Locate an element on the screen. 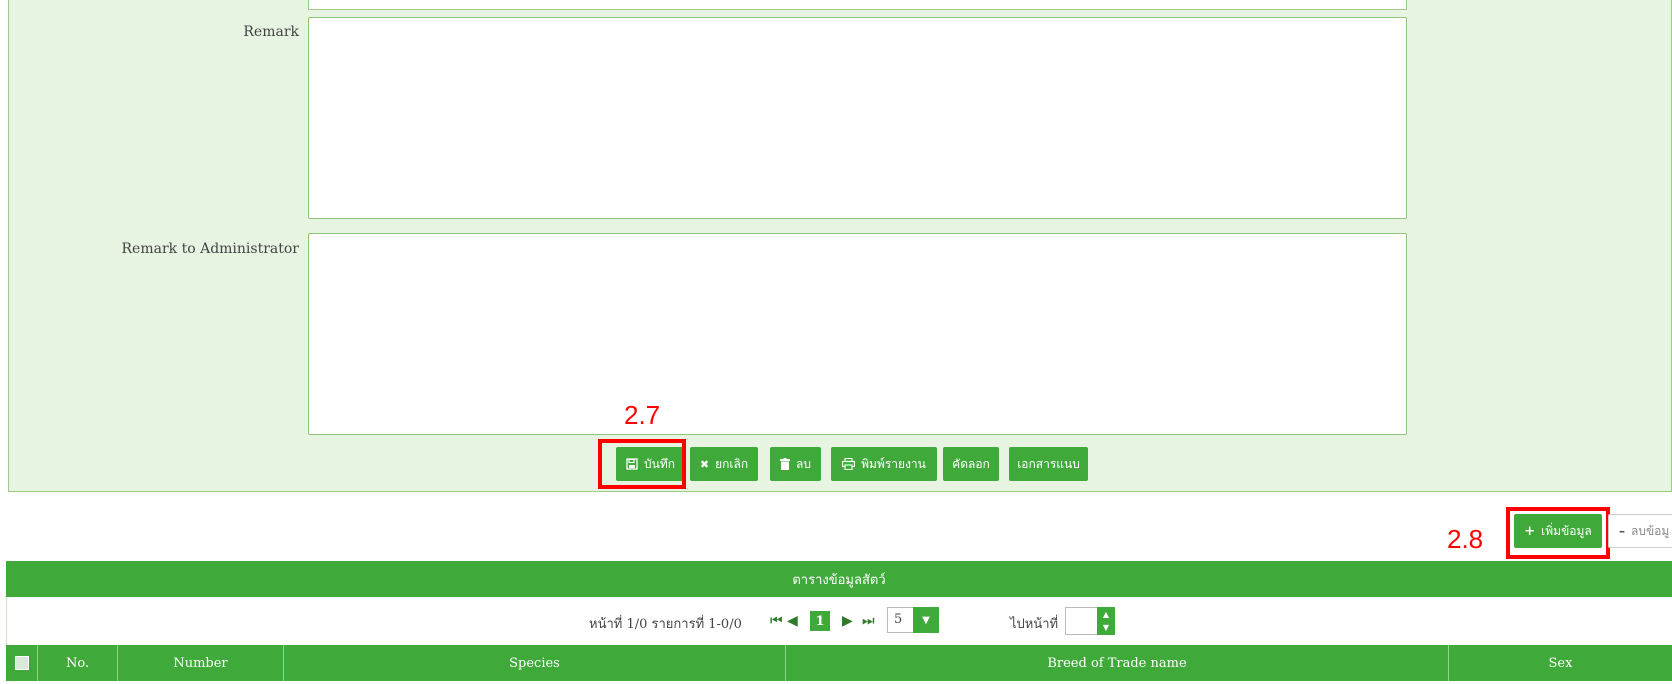 Image resolution: width=1672 pixels, height=684 pixels. column-header-sex-label: Sex is located at coordinates (1560, 663).